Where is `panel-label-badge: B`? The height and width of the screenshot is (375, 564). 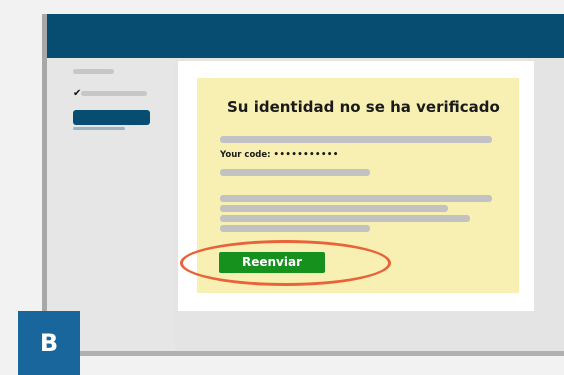
panel-label-badge: B is located at coordinates (49, 343).